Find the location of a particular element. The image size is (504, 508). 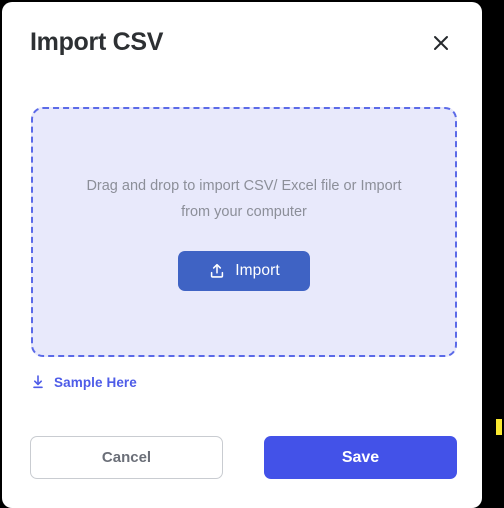

edge-marker is located at coordinates (499, 427).